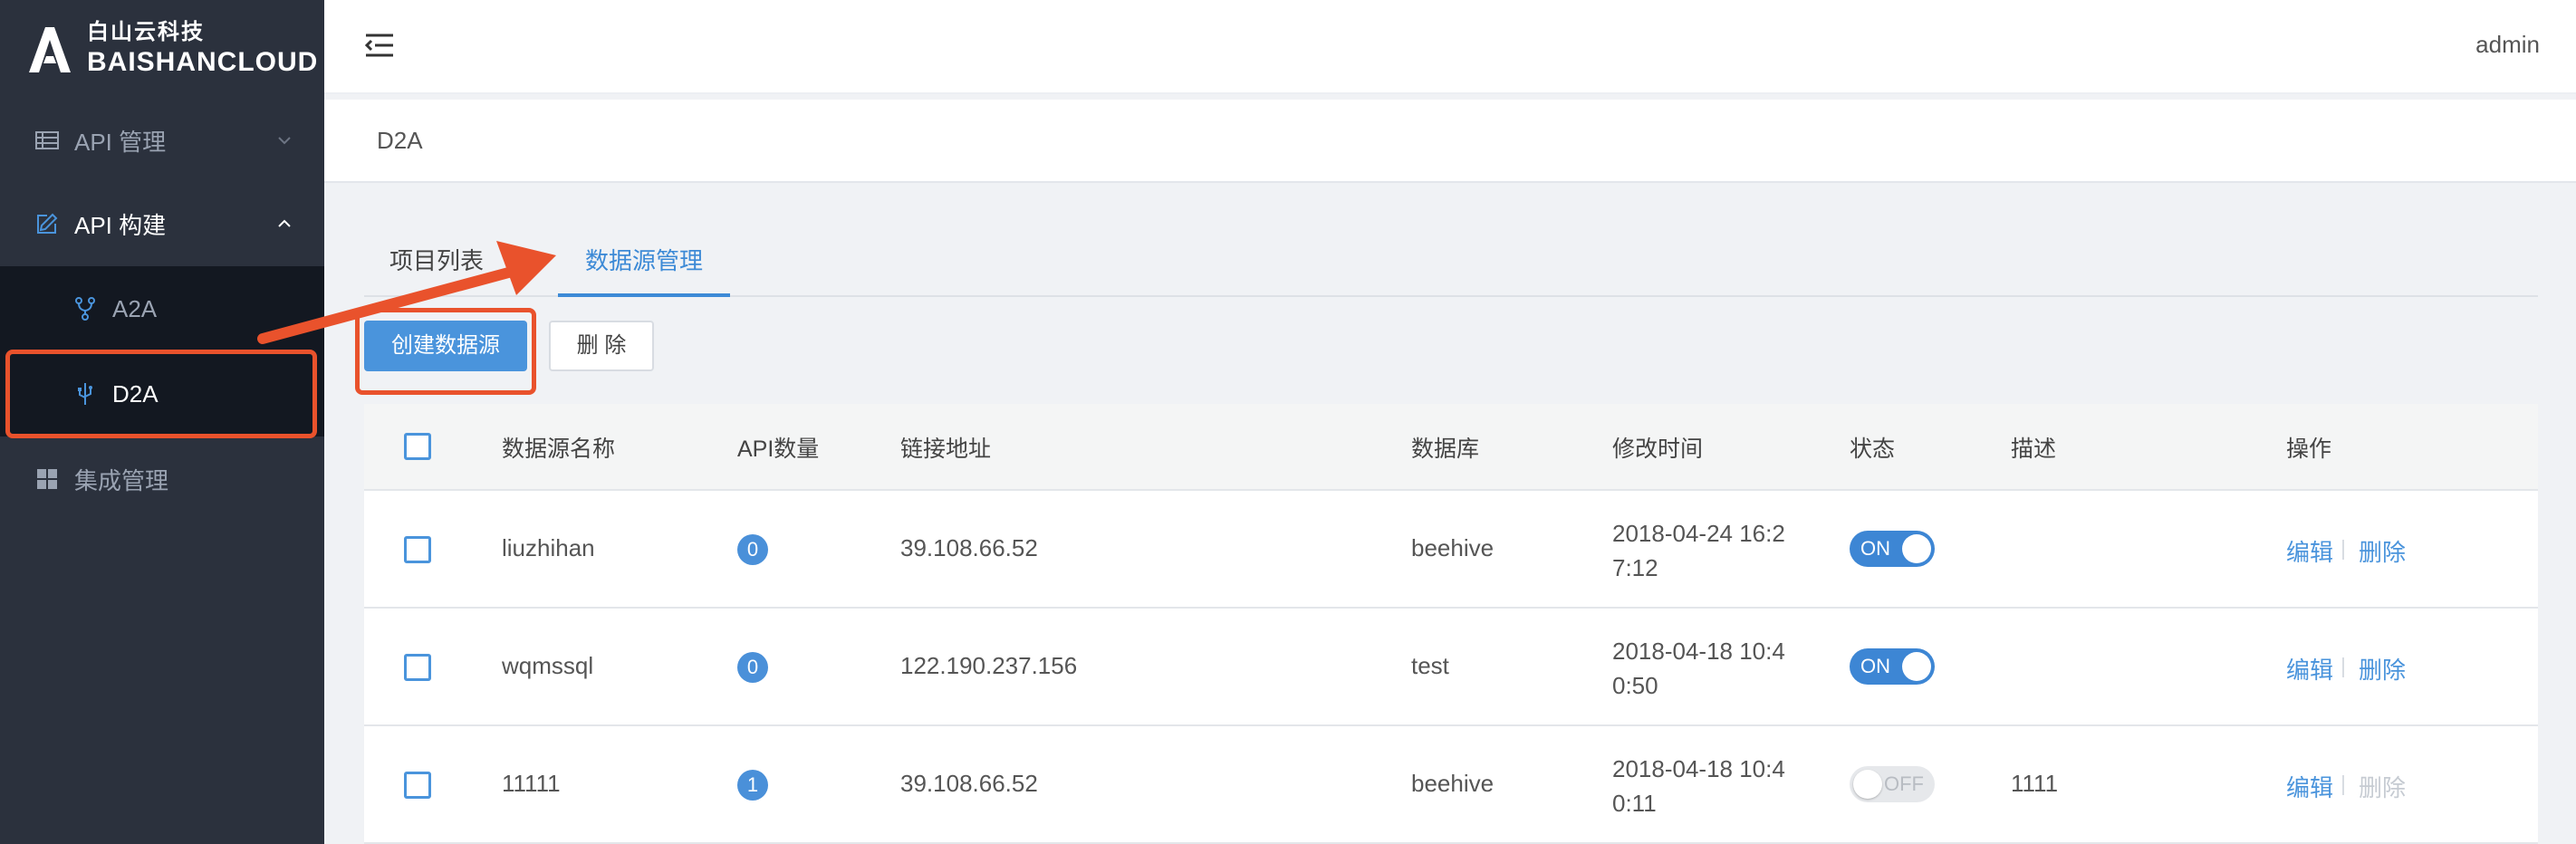 The image size is (2576, 844). I want to click on grid-icon, so click(47, 479).